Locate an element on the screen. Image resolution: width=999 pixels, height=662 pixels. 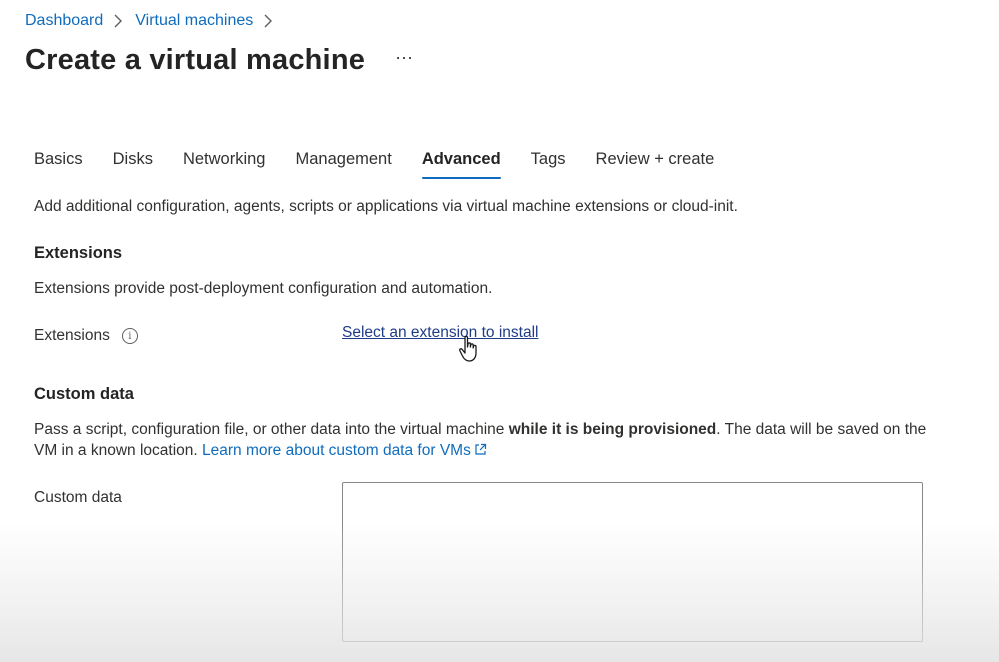
tab-basics: Basics is located at coordinates (58, 164).